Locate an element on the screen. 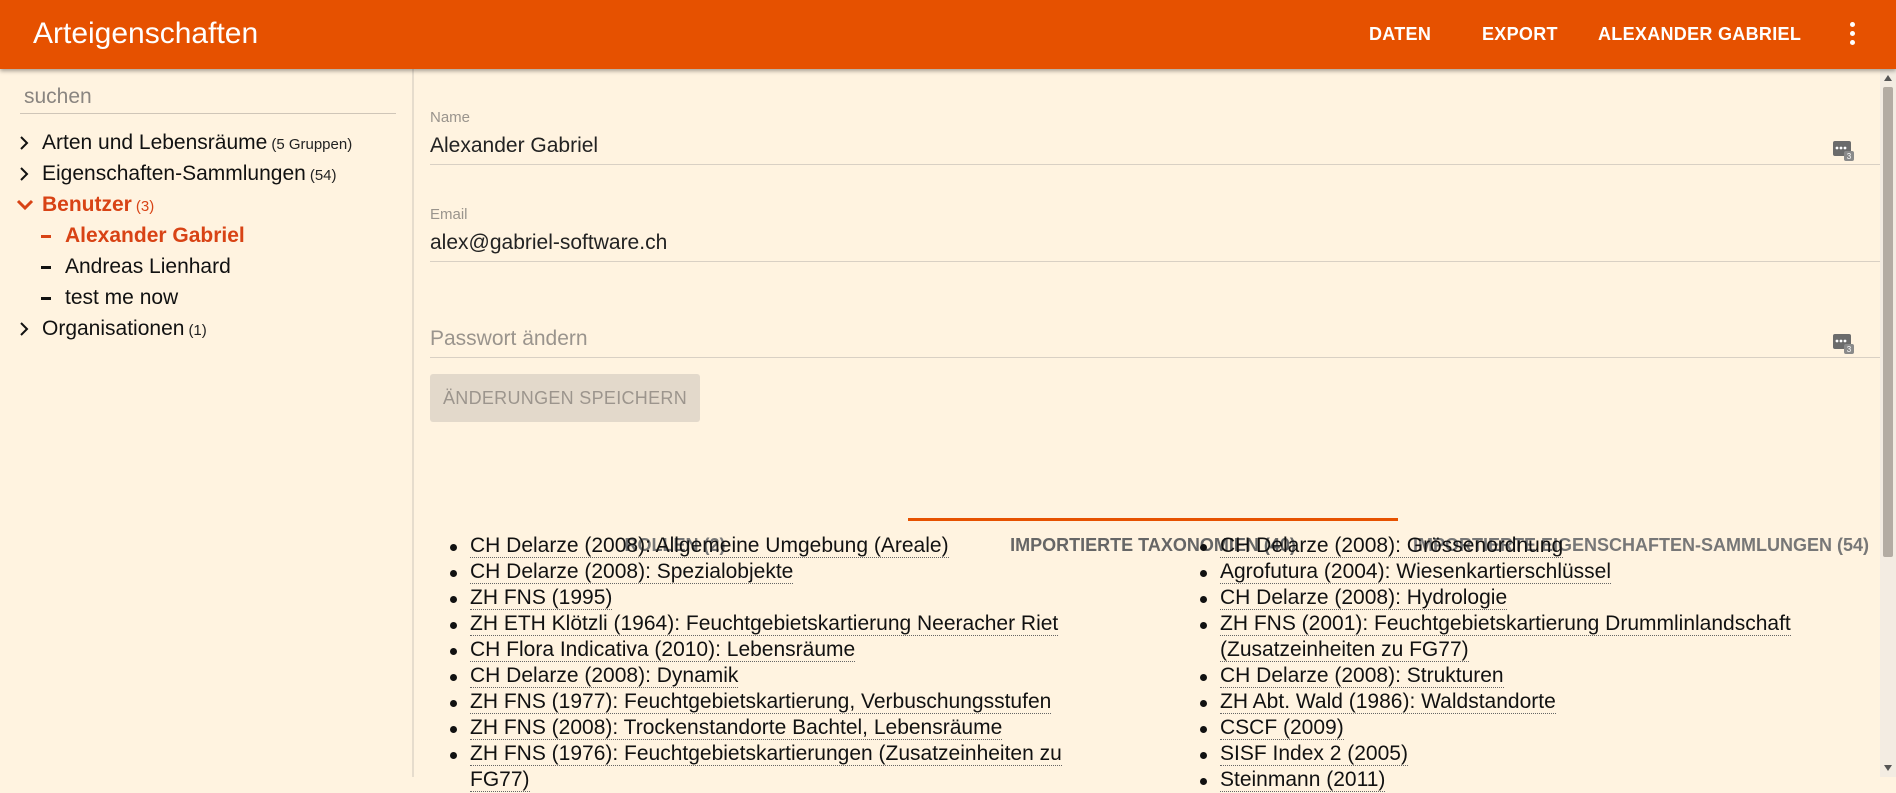 Image resolution: width=1896 pixels, height=793 pixels. list-item: CH Delarze (2008): Dynamik is located at coordinates (780, 676).